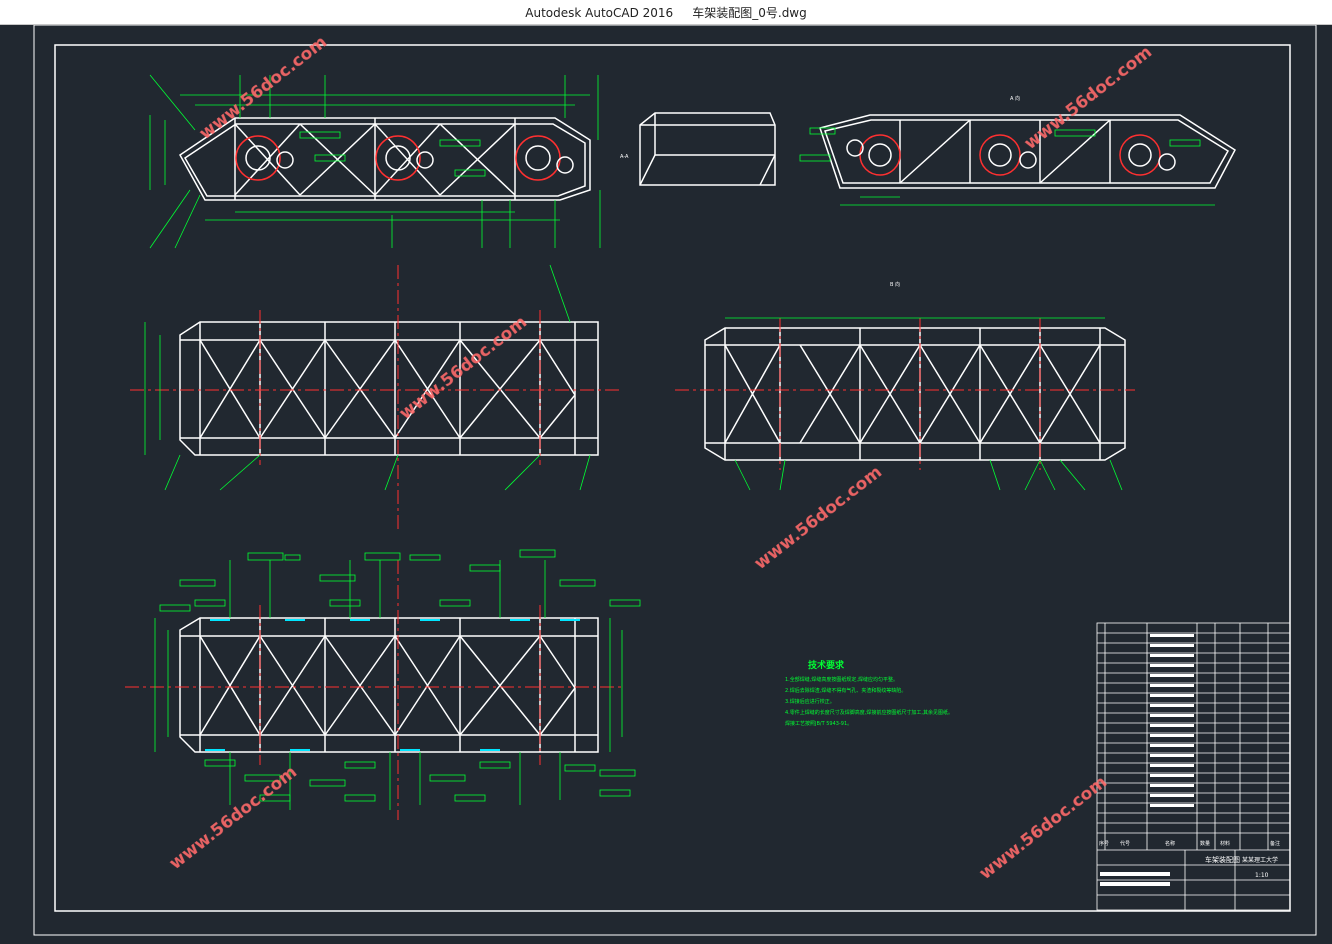  Describe the element at coordinates (463, 368) in the screenshot. I see `watermark-3: www.56doc.com` at that location.